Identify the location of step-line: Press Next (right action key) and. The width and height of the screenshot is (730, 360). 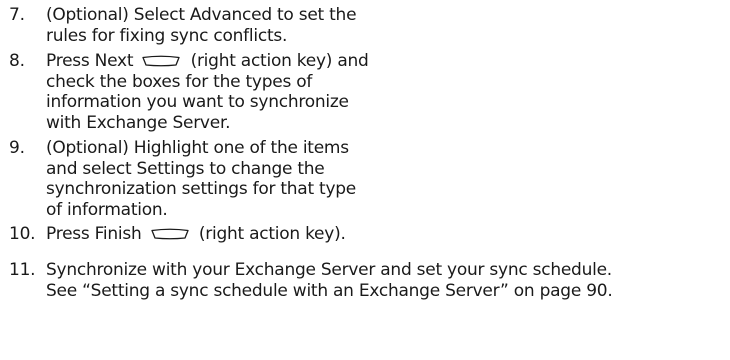
(207, 61).